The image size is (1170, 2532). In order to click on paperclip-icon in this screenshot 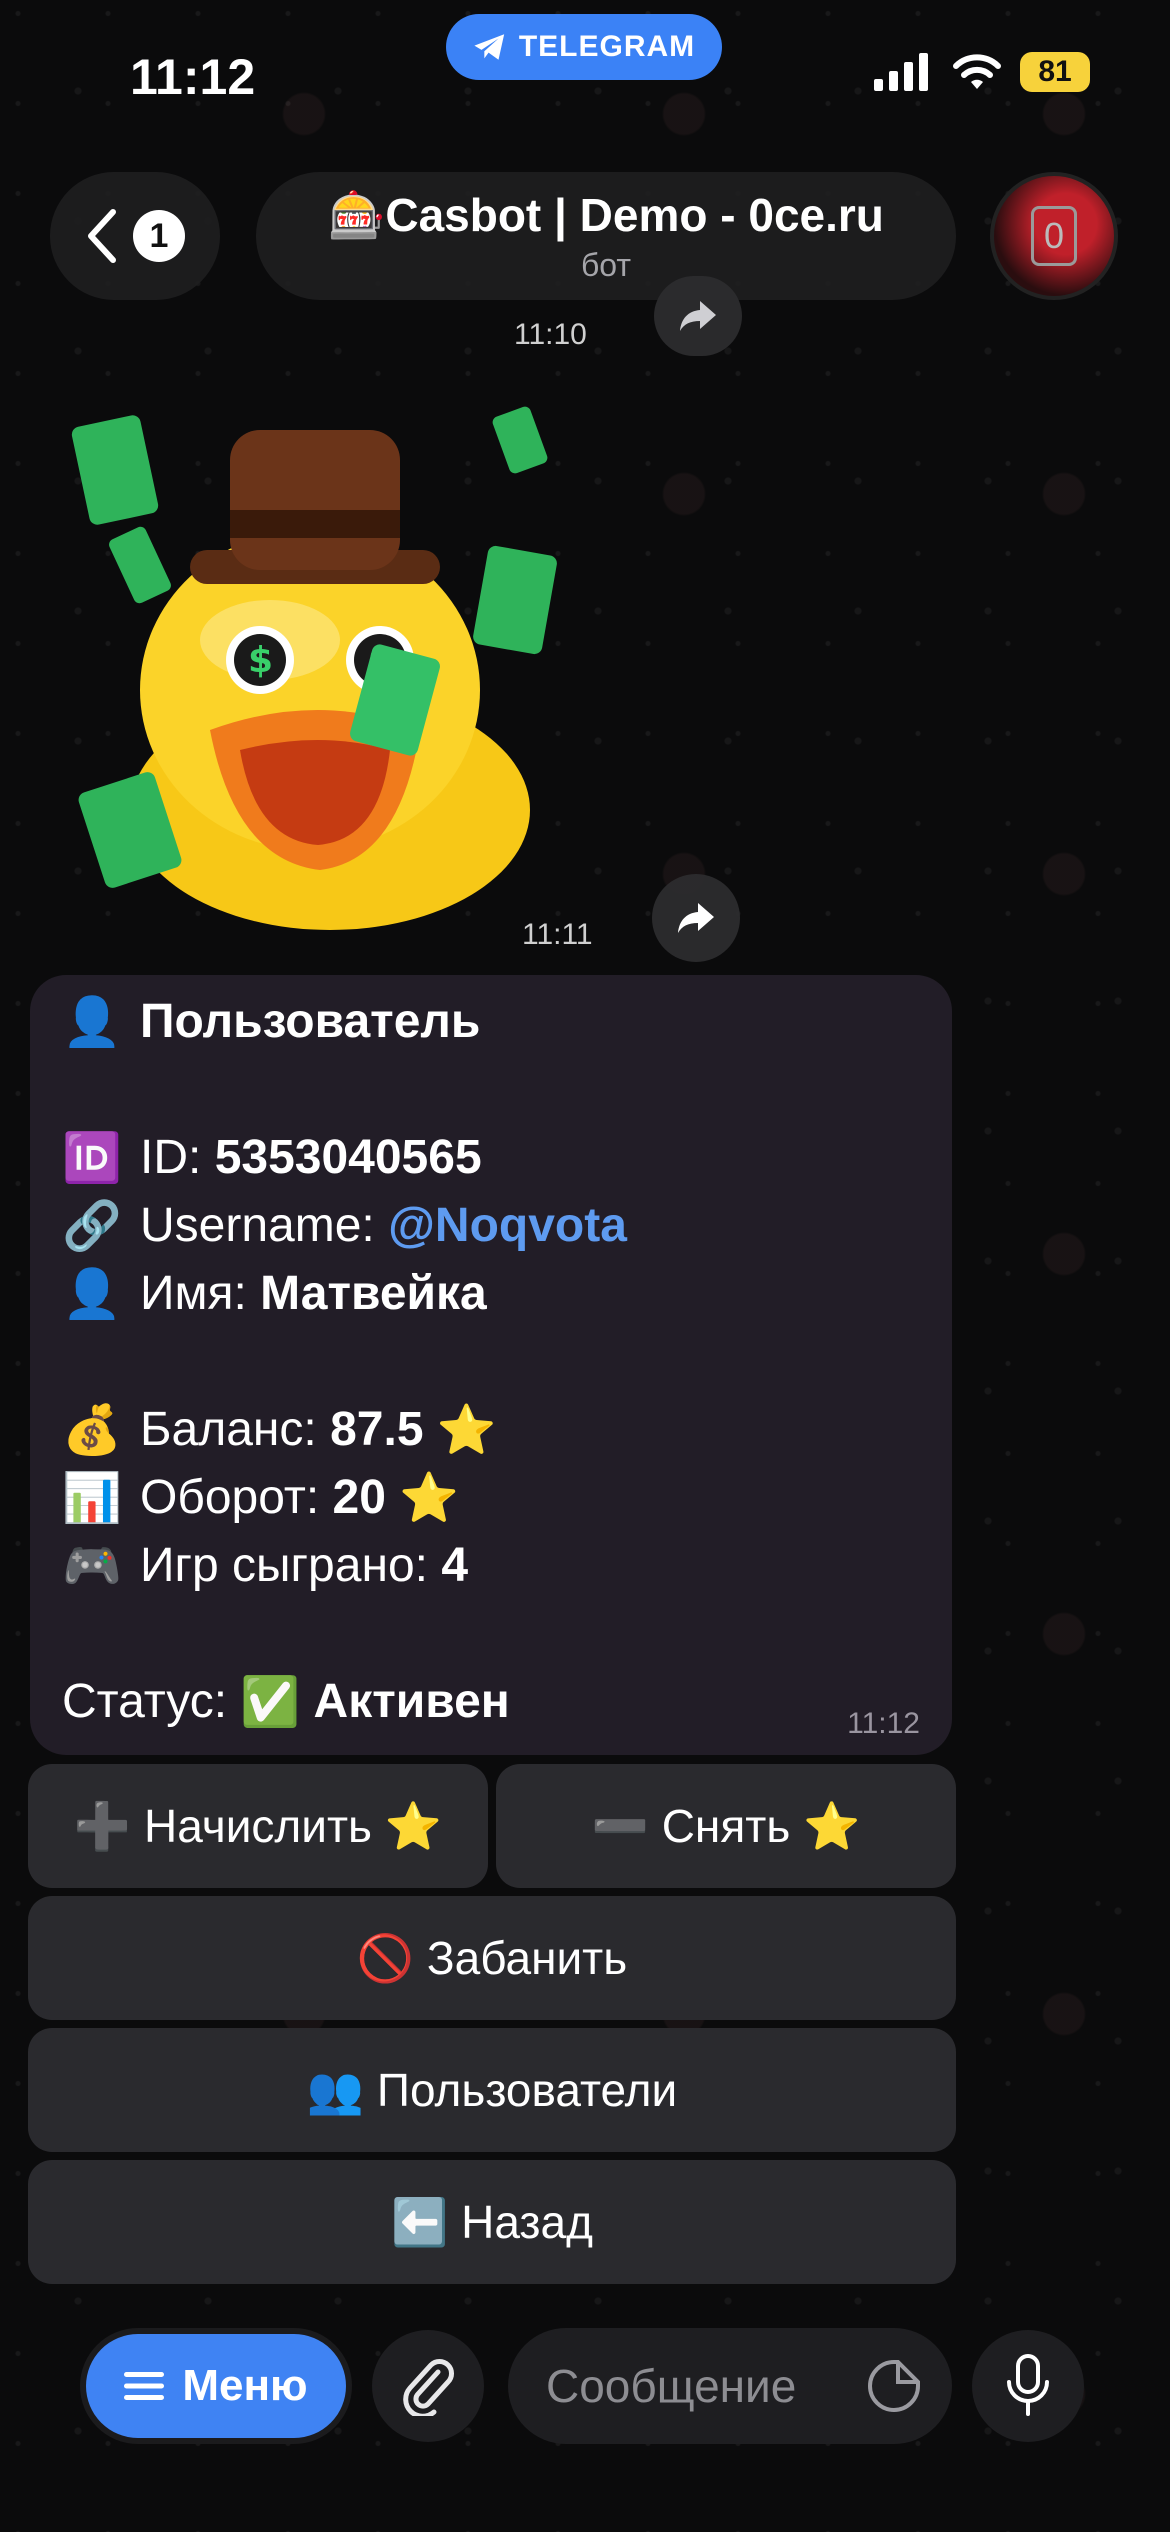, I will do `click(428, 2387)`.